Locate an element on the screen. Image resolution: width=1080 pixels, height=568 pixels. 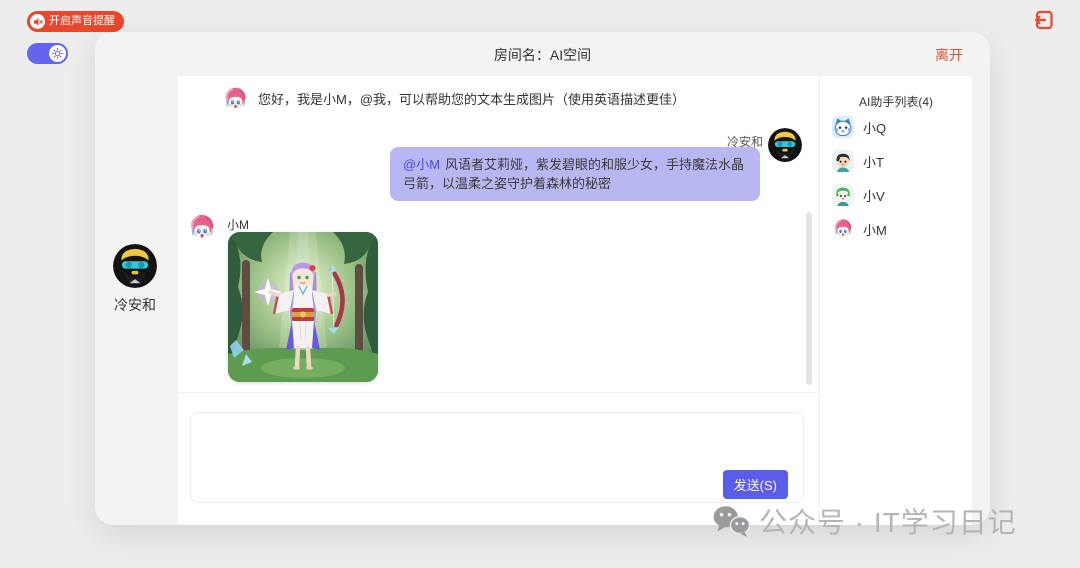
message-input-box: 发送(S) is located at coordinates (497, 457).